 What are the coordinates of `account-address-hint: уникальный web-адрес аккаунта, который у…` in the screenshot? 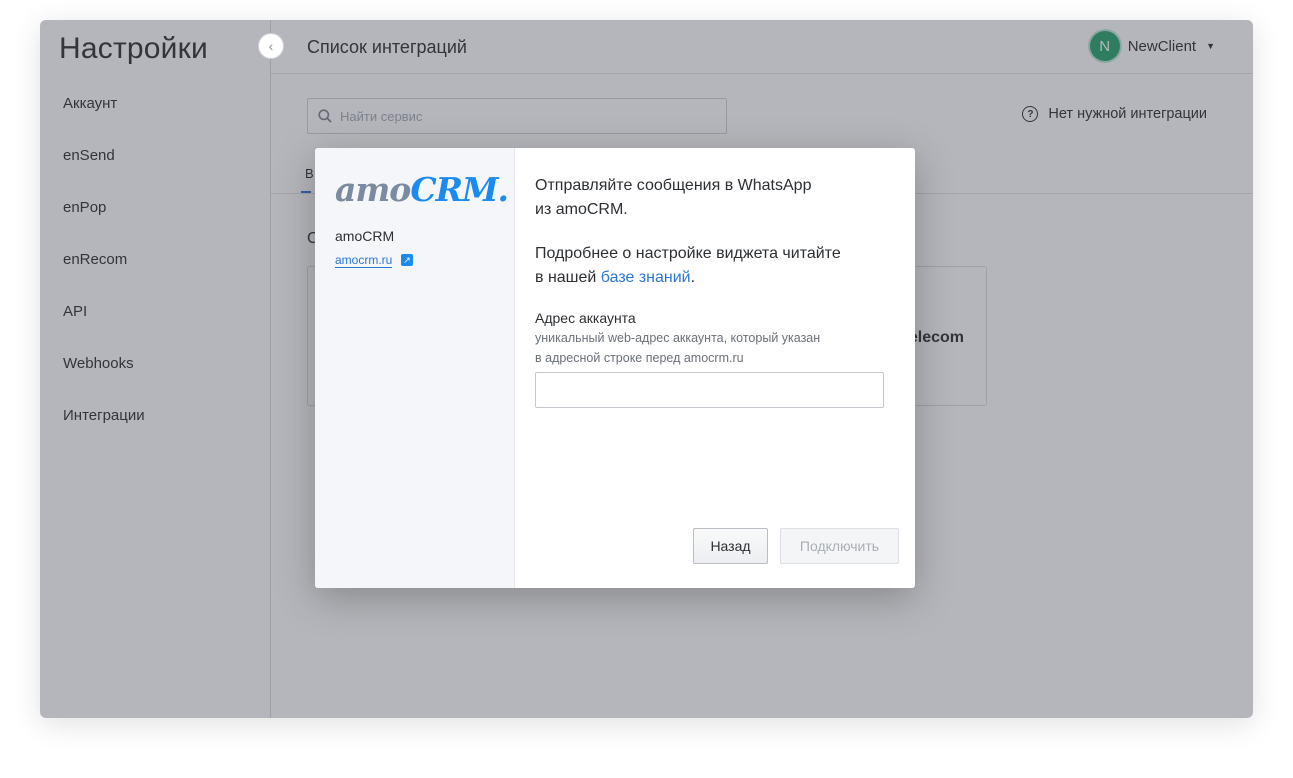 It's located at (678, 348).